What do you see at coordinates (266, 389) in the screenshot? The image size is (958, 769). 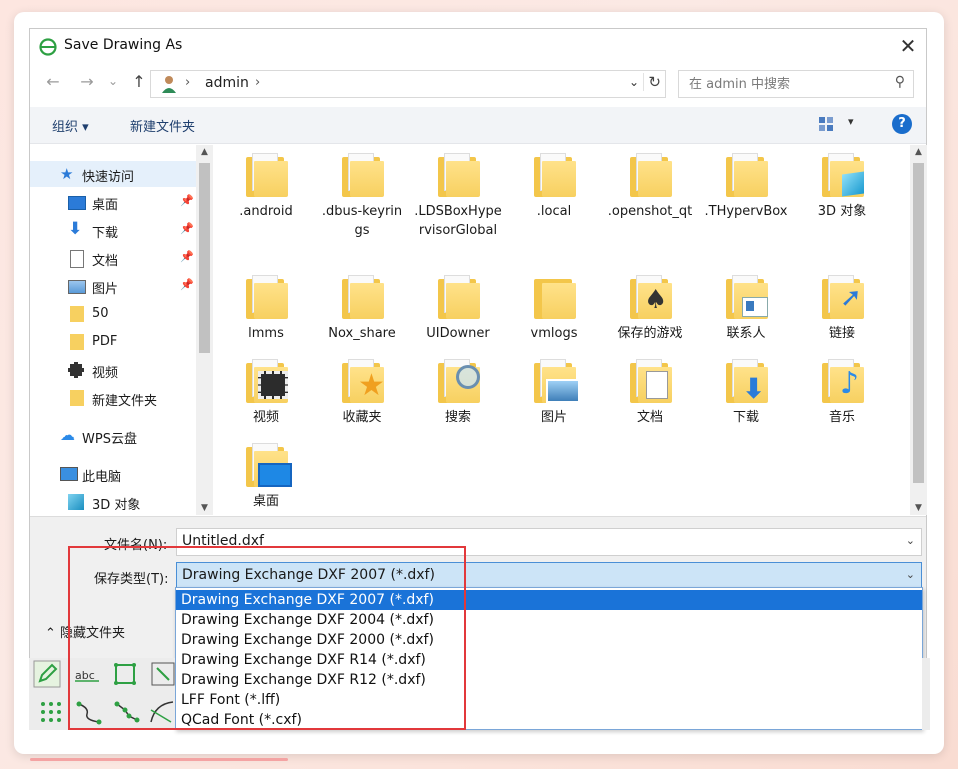 I see `file-item: 视频` at bounding box center [266, 389].